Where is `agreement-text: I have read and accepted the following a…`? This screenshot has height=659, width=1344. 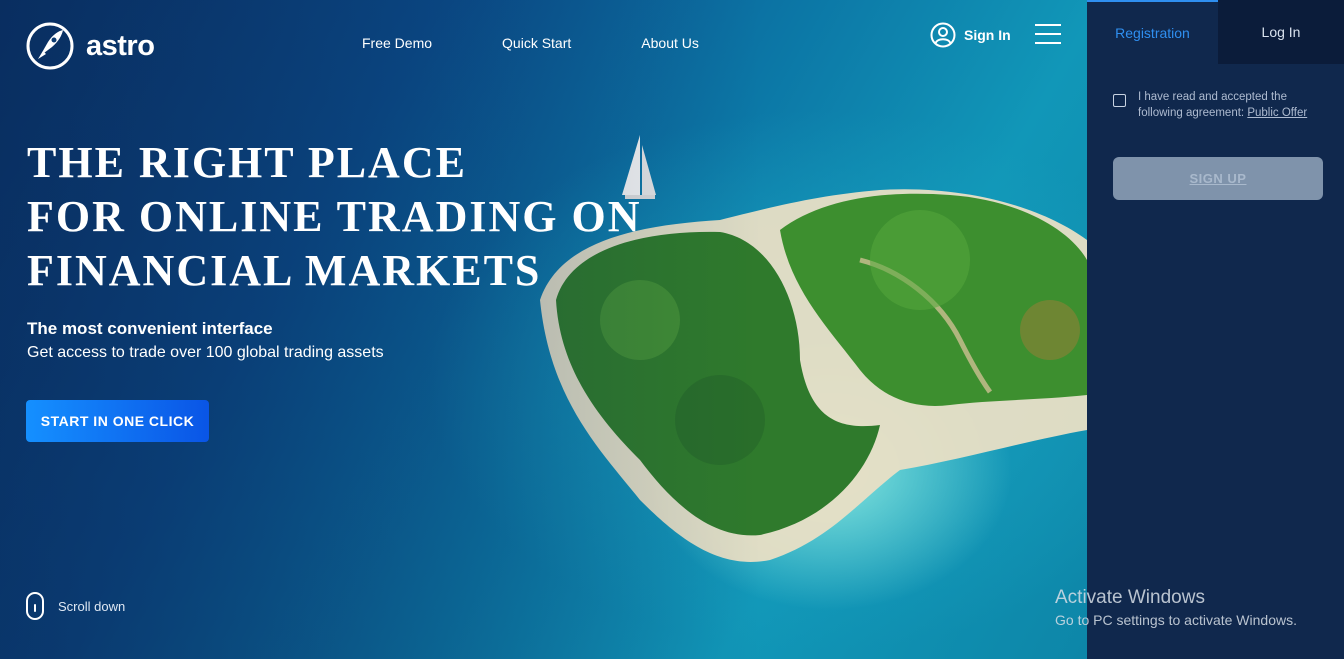
agreement-text: I have read and accepted the following a… is located at coordinates (1223, 105).